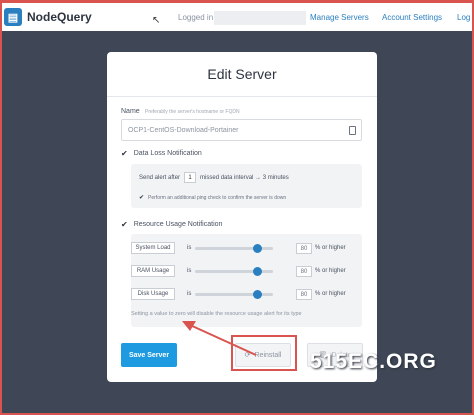 This screenshot has width=474, height=415. I want to click on system-load-slider, so click(234, 248).